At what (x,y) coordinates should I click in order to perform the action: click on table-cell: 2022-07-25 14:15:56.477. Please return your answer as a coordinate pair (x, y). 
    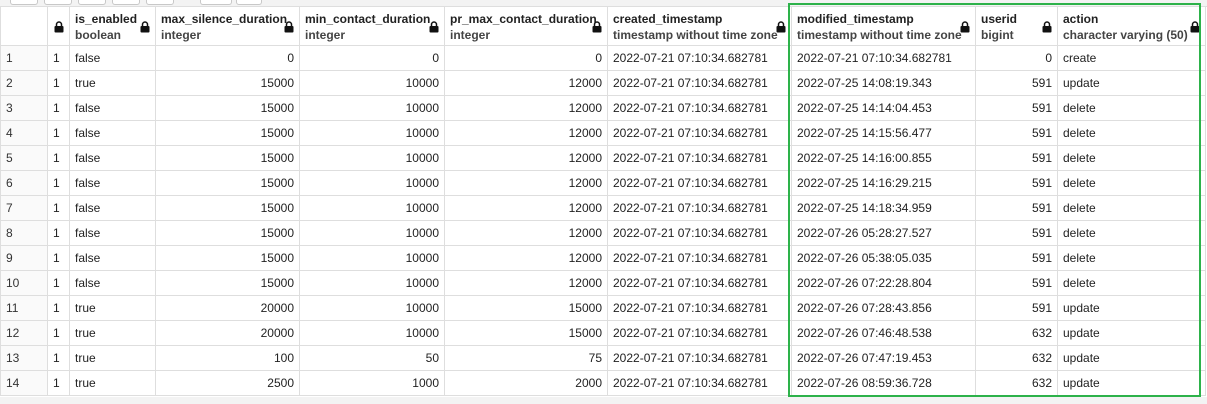
    Looking at the image, I should click on (883, 133).